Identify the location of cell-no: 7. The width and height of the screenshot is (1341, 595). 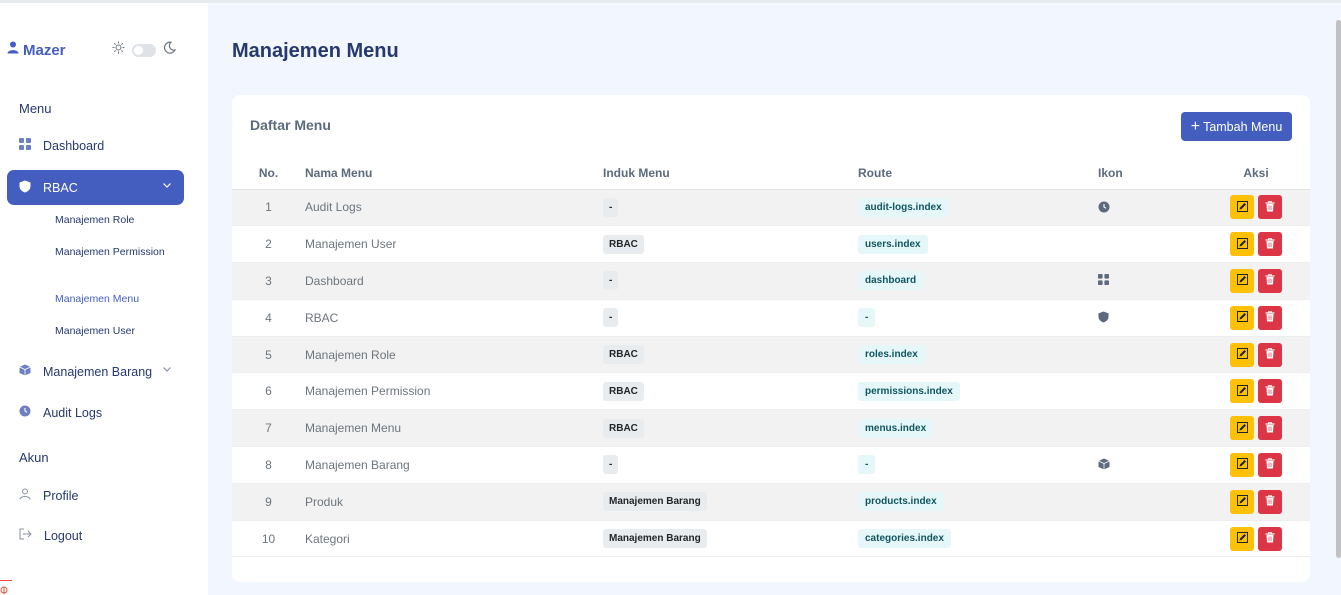
(268, 428).